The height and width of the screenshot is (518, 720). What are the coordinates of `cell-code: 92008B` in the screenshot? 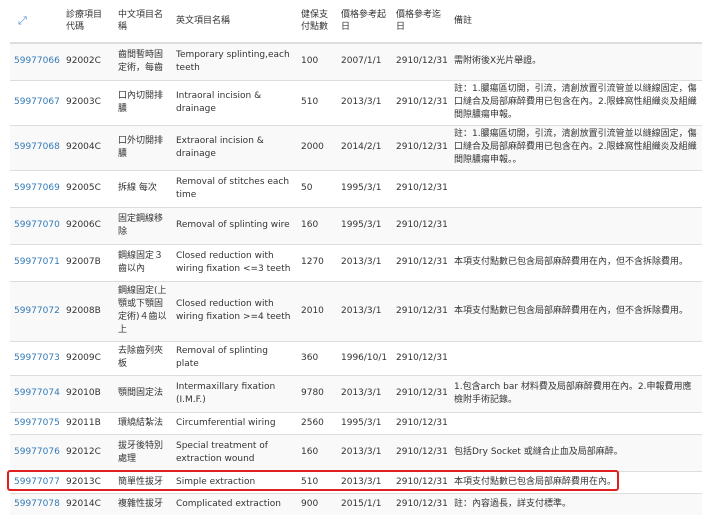 It's located at (88, 310).